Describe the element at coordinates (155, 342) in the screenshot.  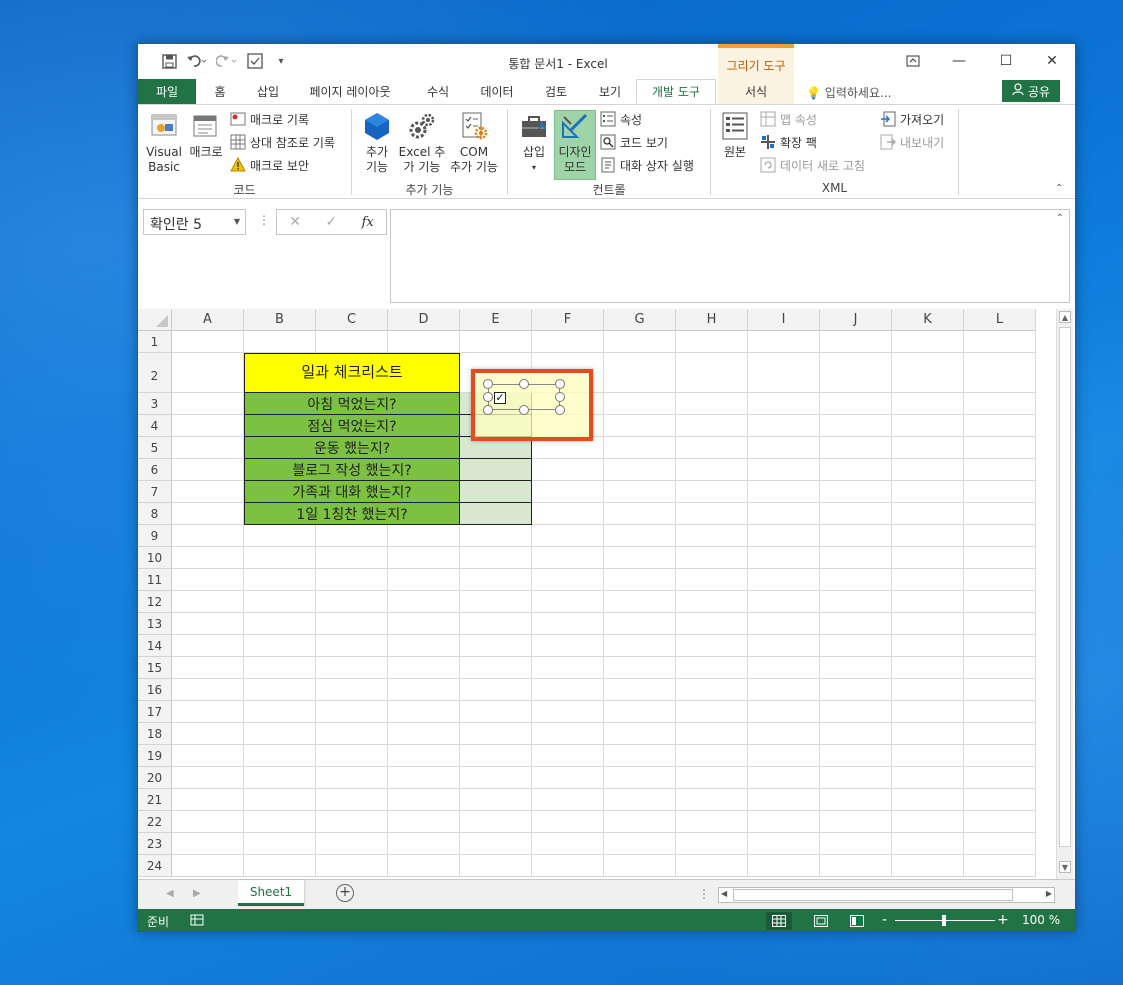
I see `row-header: 1` at that location.